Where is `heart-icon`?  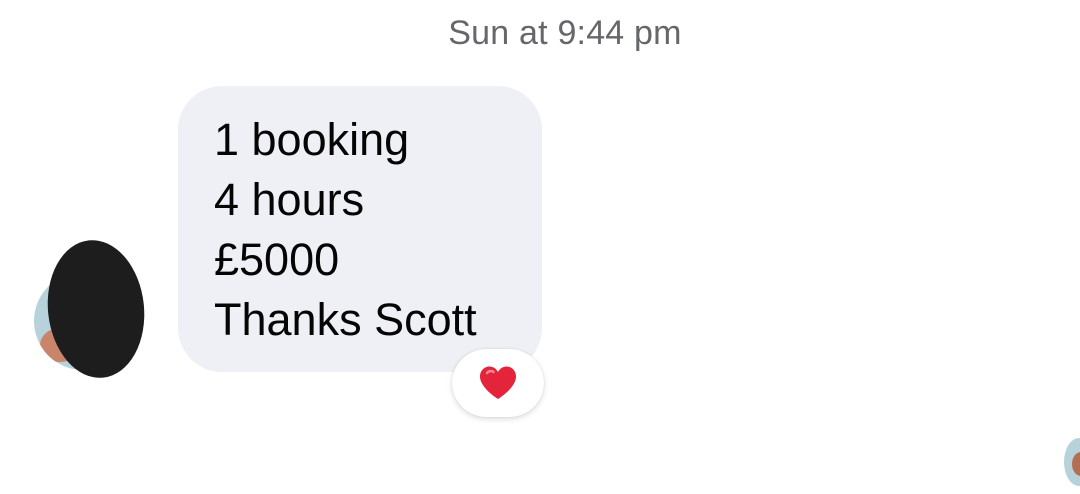
heart-icon is located at coordinates (498, 382).